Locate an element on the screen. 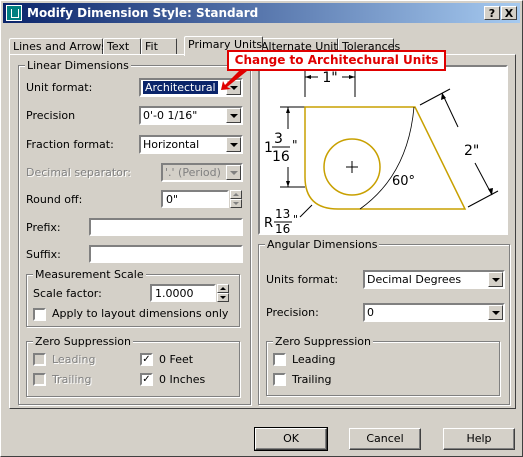 Image resolution: width=523 pixels, height=457 pixels. preview-top-dim: 1" is located at coordinates (329, 78).